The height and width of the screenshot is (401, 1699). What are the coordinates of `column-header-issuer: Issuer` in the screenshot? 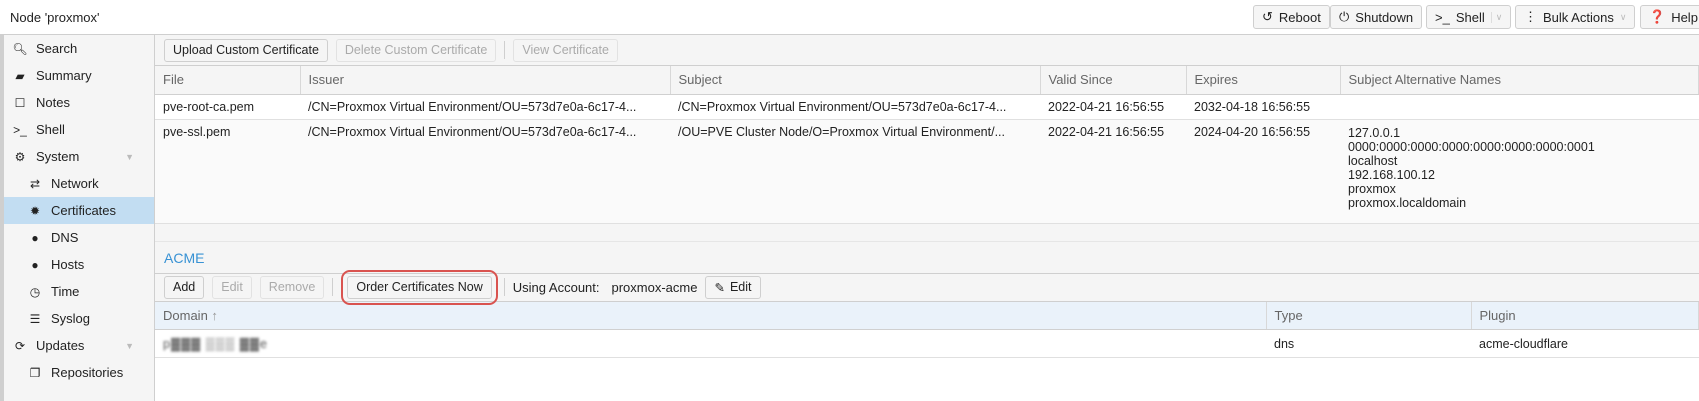 It's located at (485, 80).